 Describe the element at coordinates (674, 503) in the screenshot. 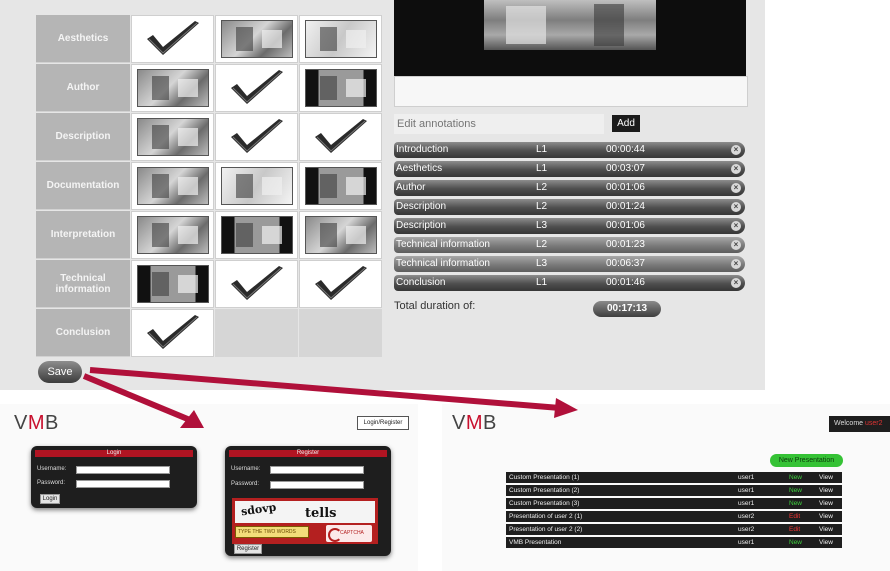

I see `presentation-row: Custom Presentation (3) user1 New View` at that location.